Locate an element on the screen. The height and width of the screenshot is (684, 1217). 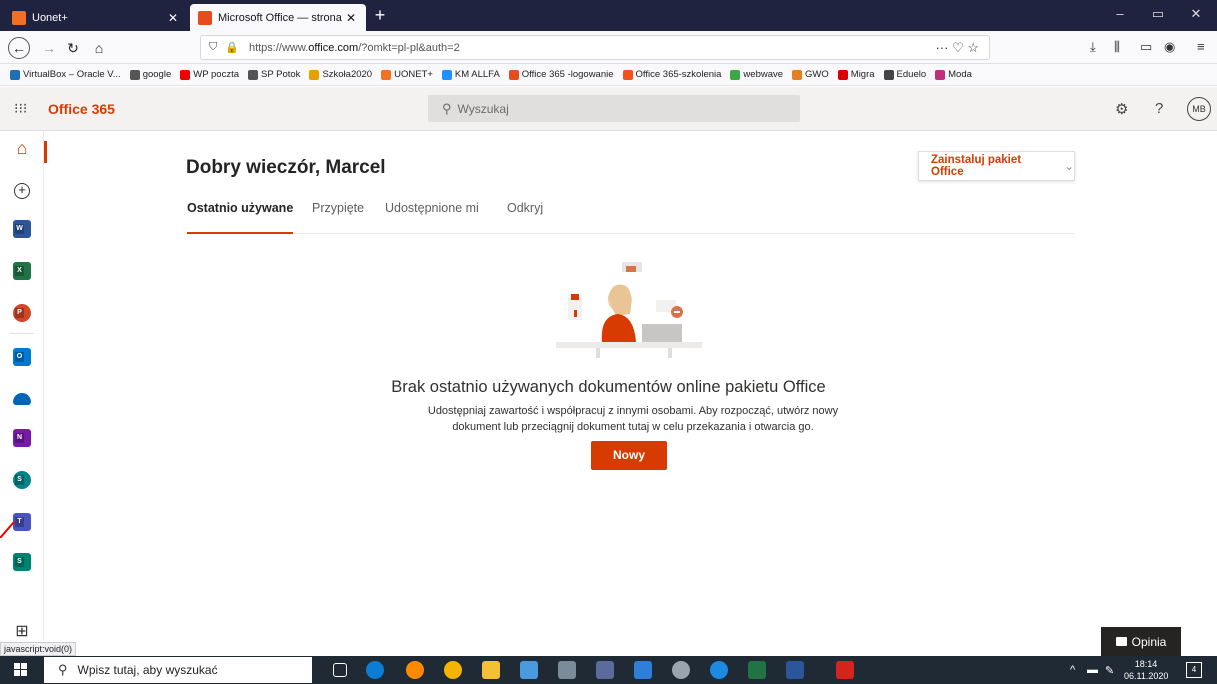
word-taskbar-icon is located at coordinates (795, 670).